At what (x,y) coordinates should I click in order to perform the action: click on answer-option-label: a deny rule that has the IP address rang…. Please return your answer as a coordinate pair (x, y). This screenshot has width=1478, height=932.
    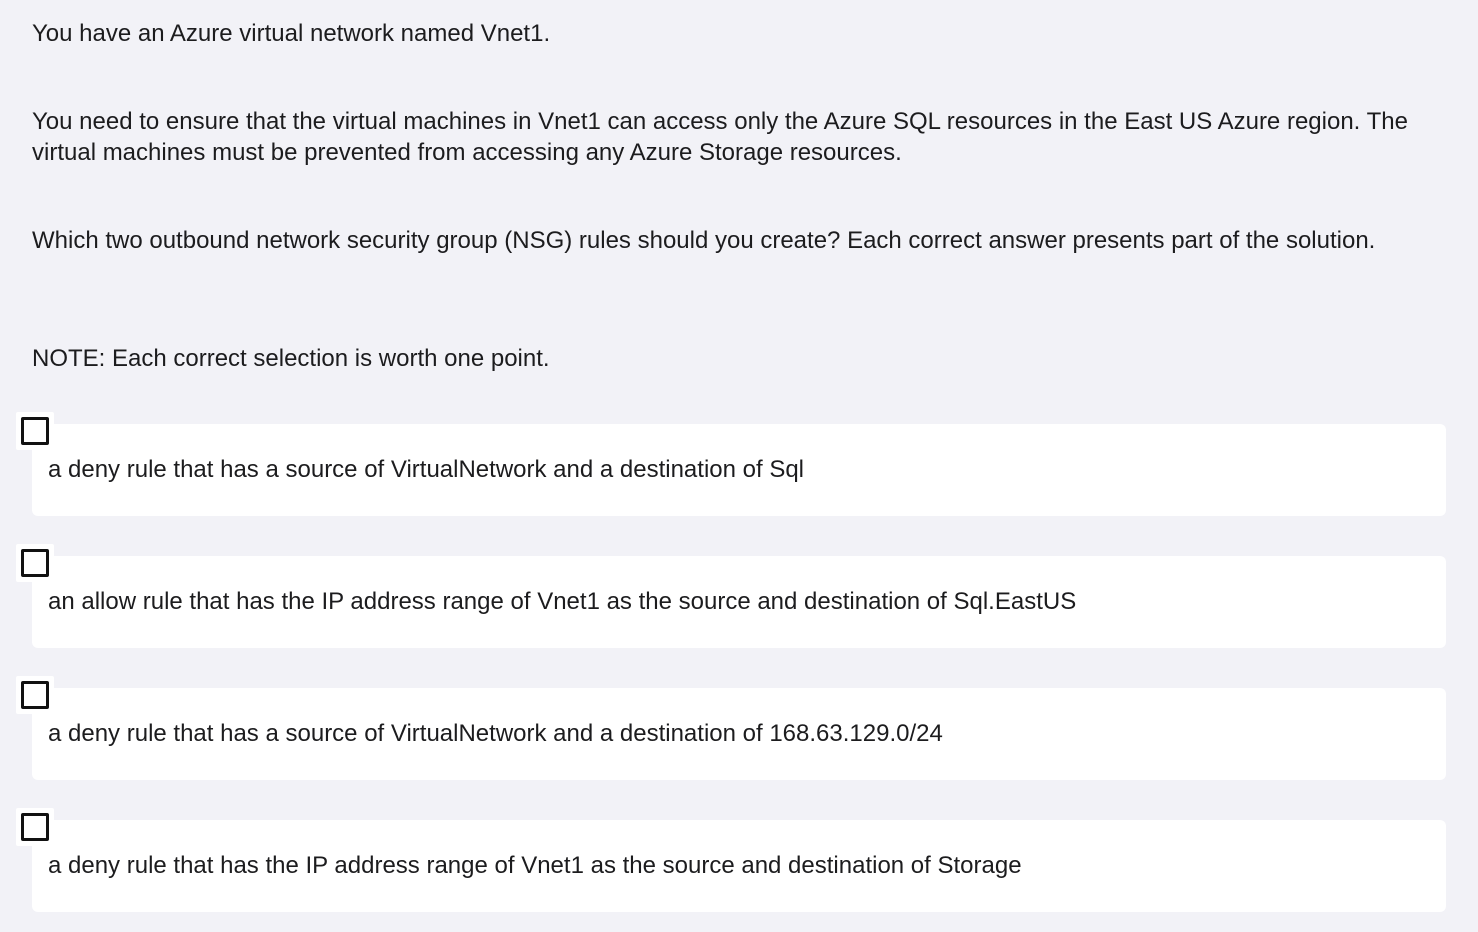
    Looking at the image, I should click on (535, 865).